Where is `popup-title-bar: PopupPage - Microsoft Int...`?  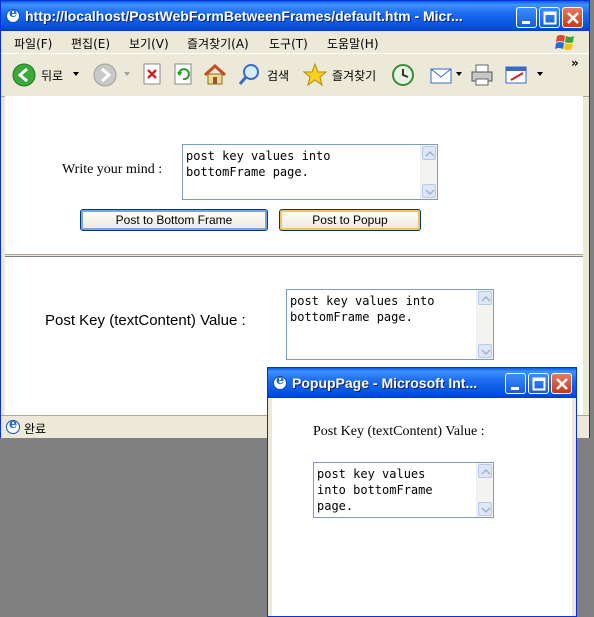
popup-title-bar: PopupPage - Microsoft Int... is located at coordinates (422, 383).